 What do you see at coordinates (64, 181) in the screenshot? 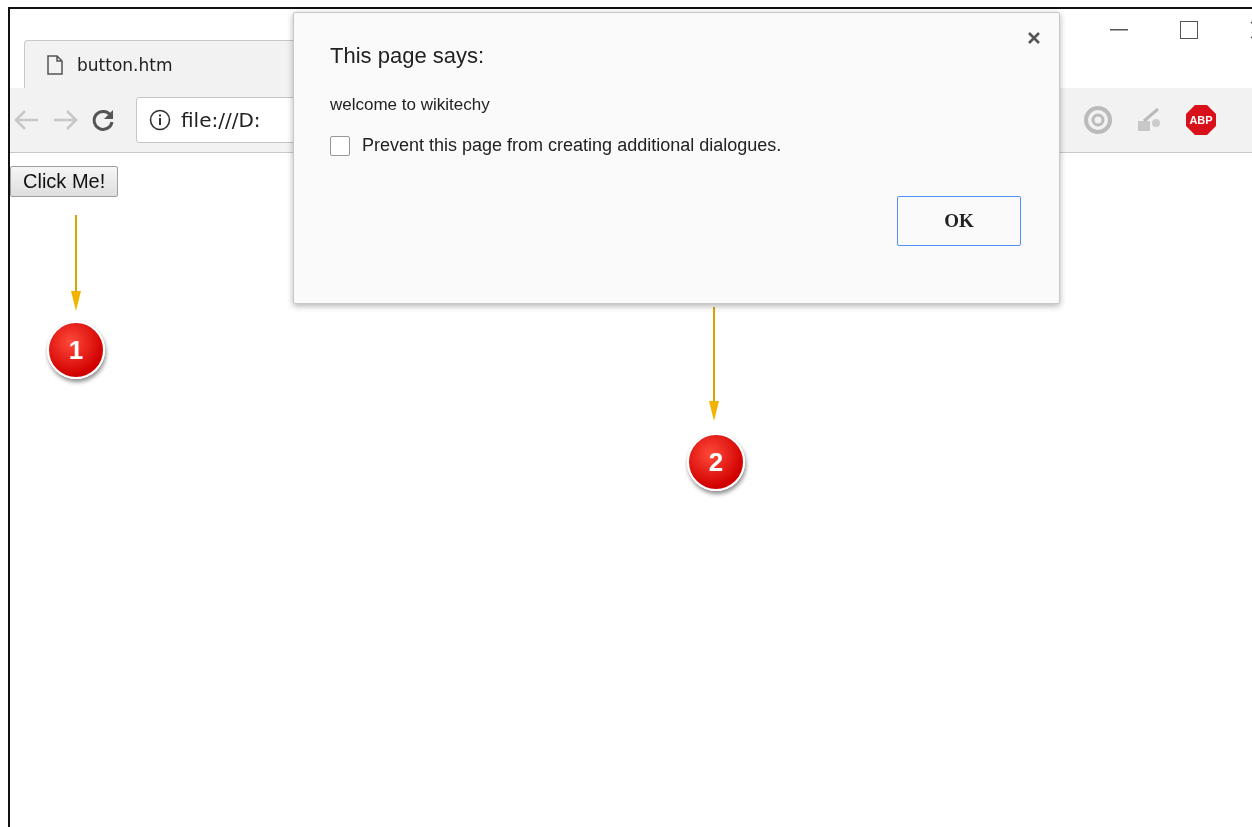
I see `click-me-button: Click Me!` at bounding box center [64, 181].